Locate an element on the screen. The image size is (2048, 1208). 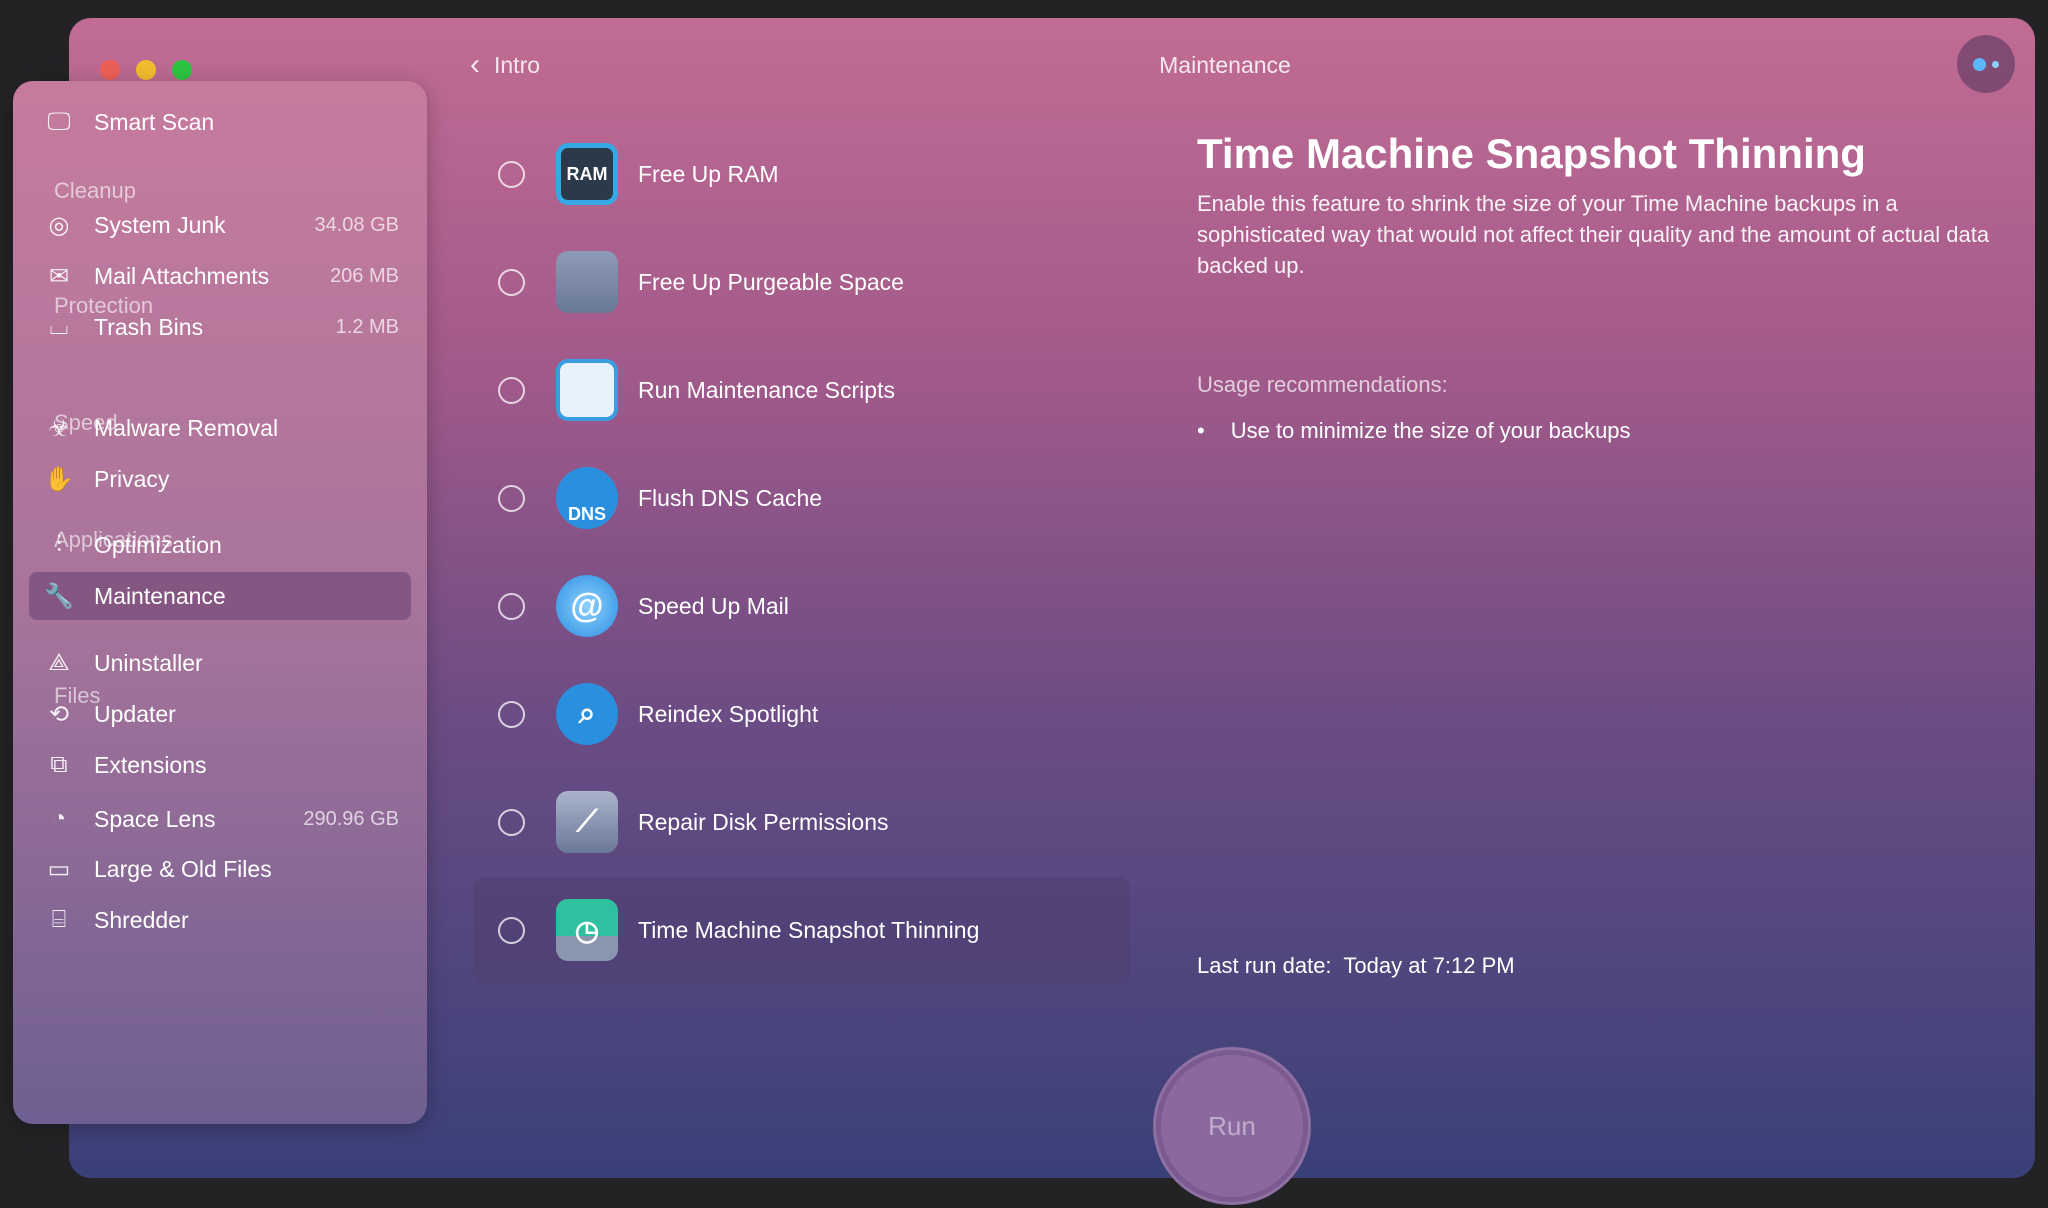
task-row: Free Up Purgeable Space is located at coordinates (801, 282).